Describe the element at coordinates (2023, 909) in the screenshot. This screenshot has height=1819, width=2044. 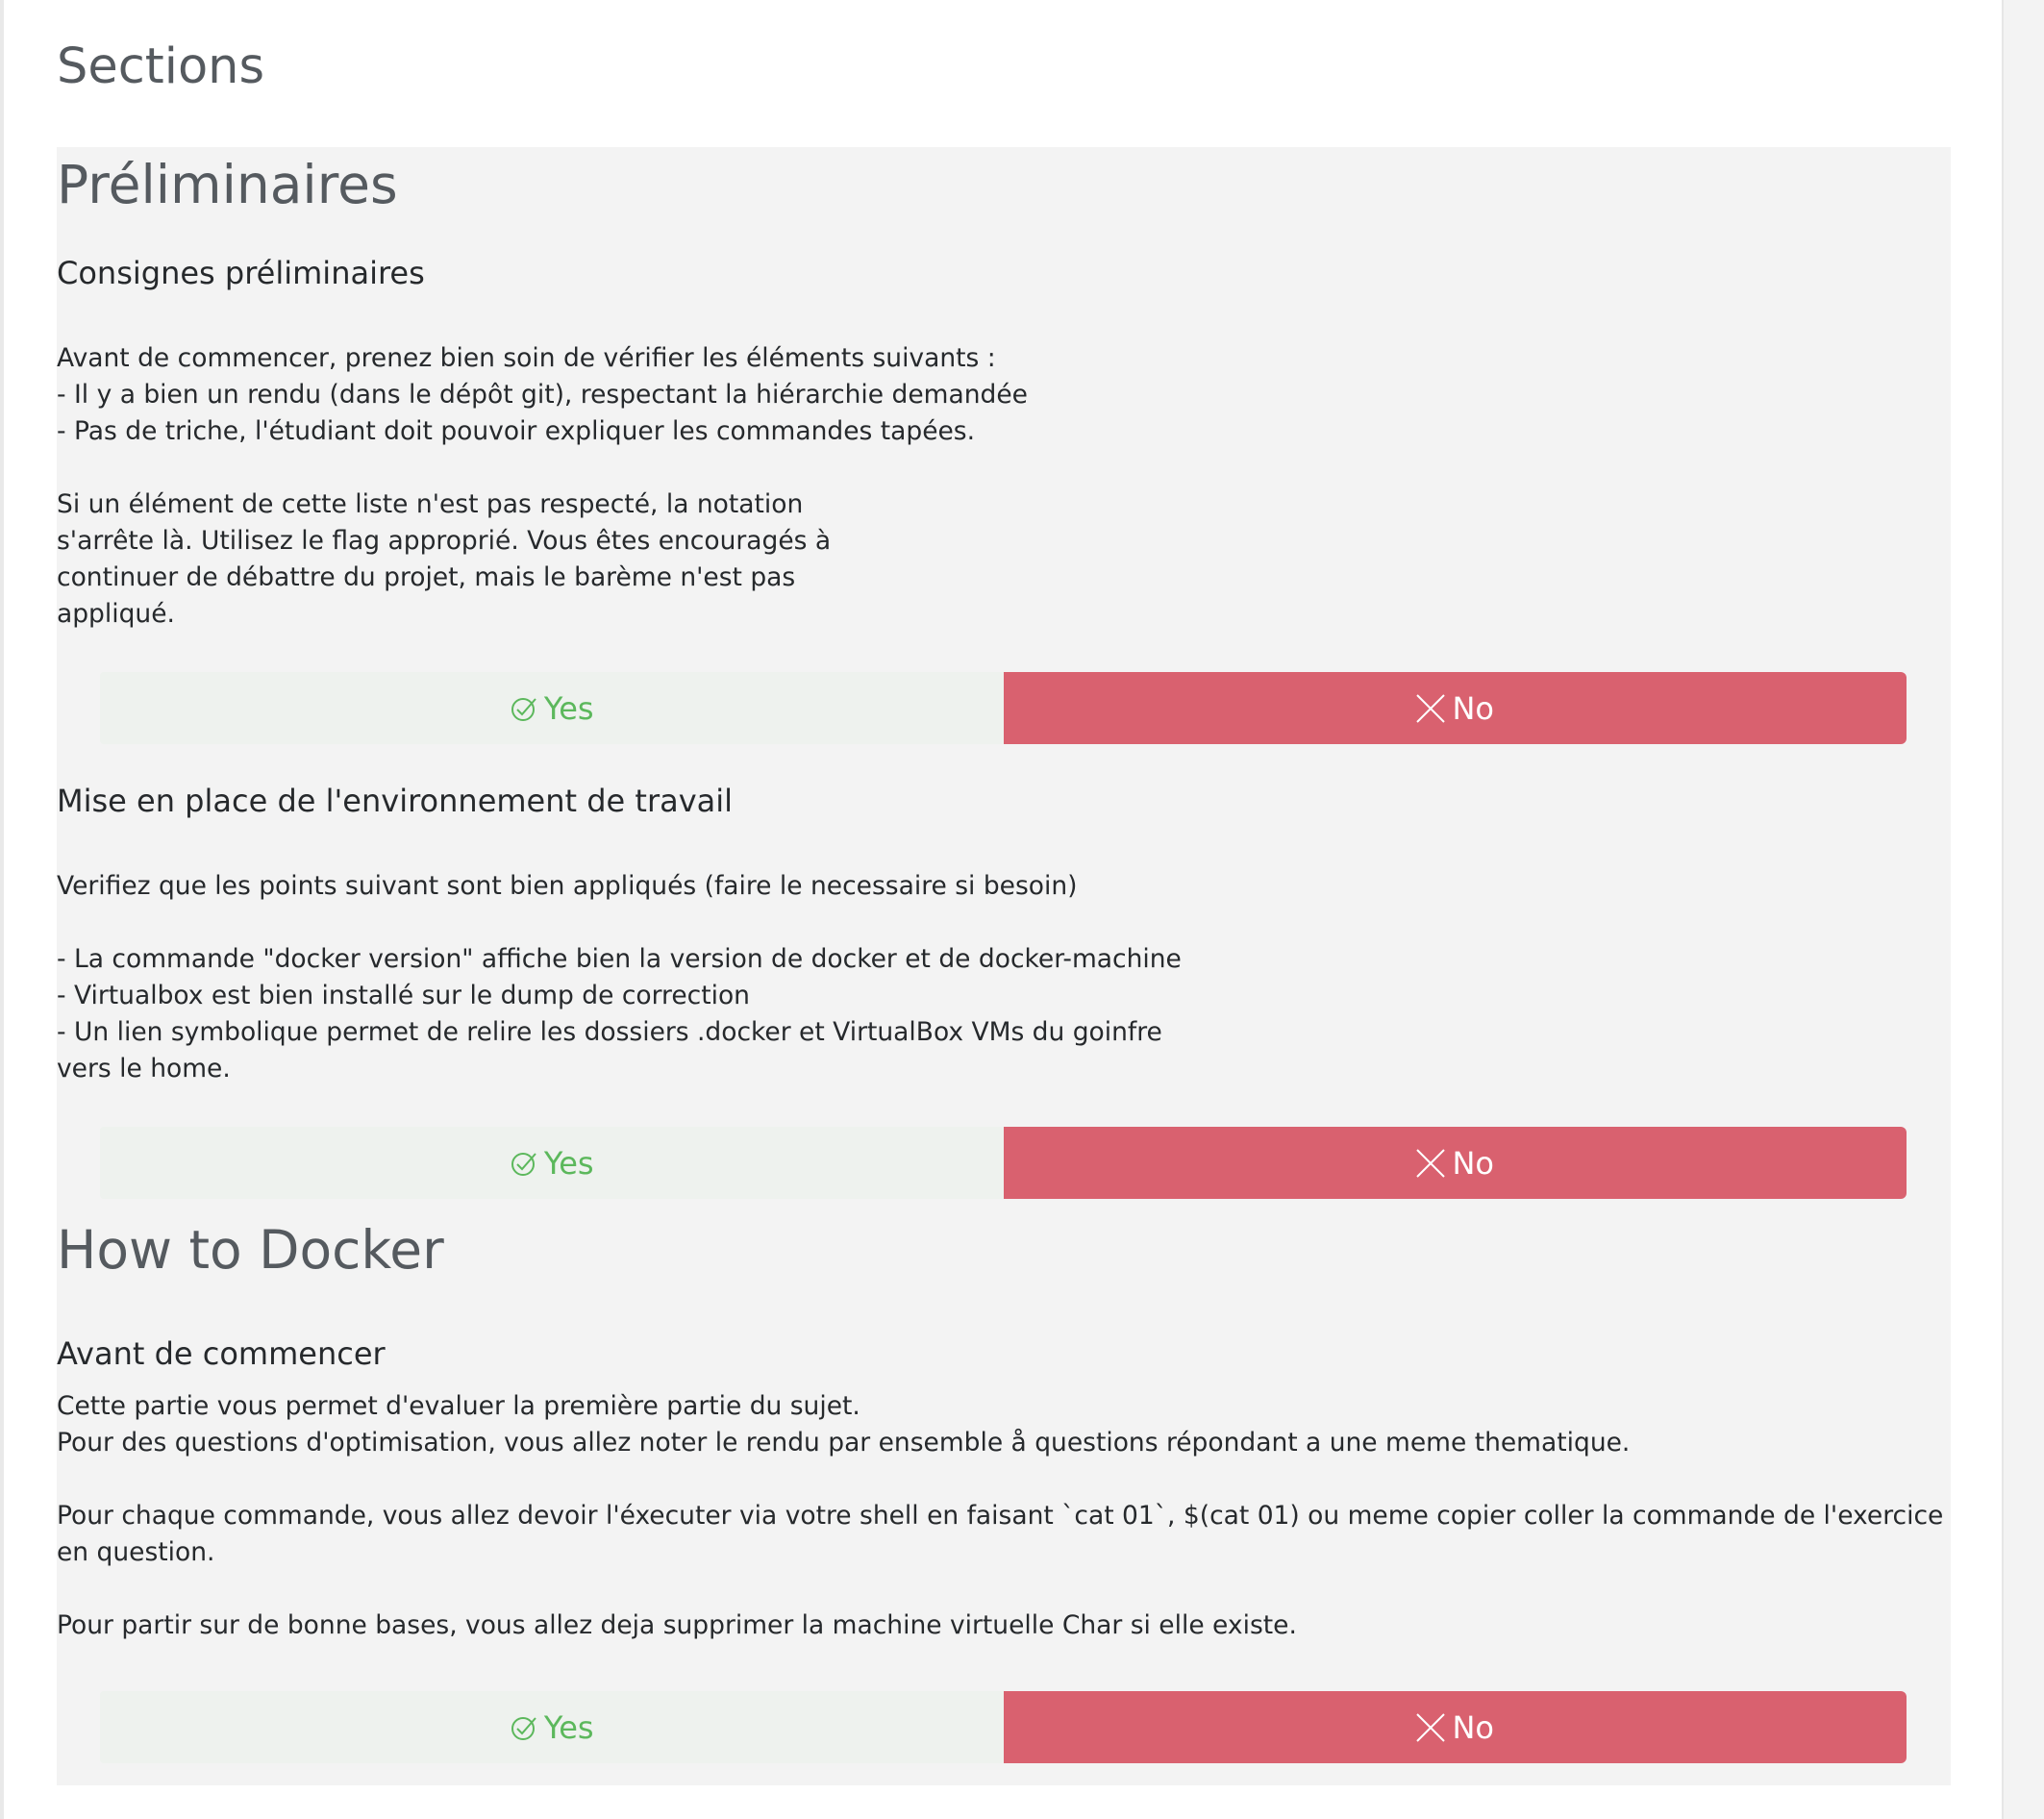
I see `page-right-gutter` at that location.